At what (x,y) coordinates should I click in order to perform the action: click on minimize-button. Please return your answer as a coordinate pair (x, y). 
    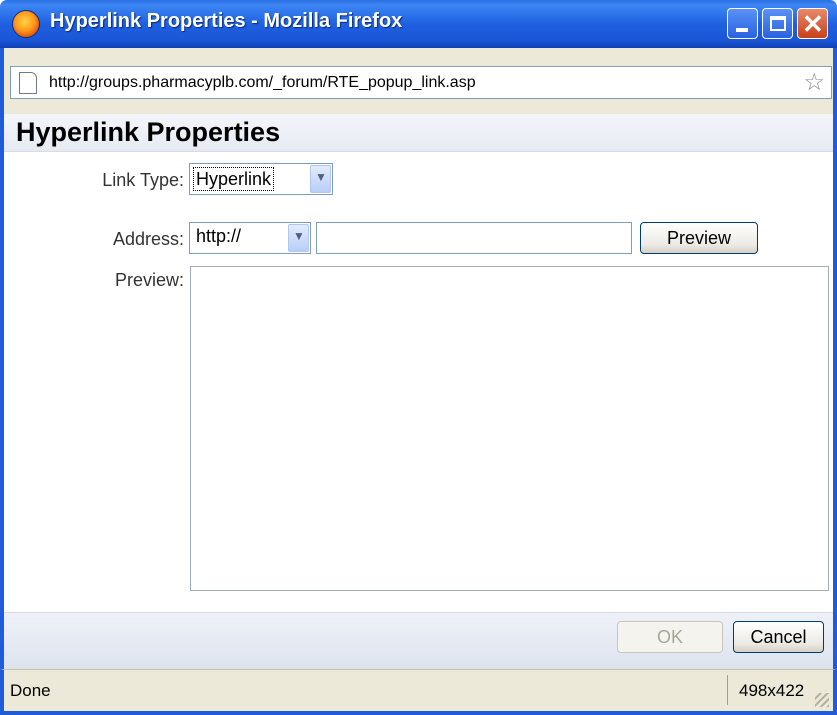
    Looking at the image, I should click on (742, 23).